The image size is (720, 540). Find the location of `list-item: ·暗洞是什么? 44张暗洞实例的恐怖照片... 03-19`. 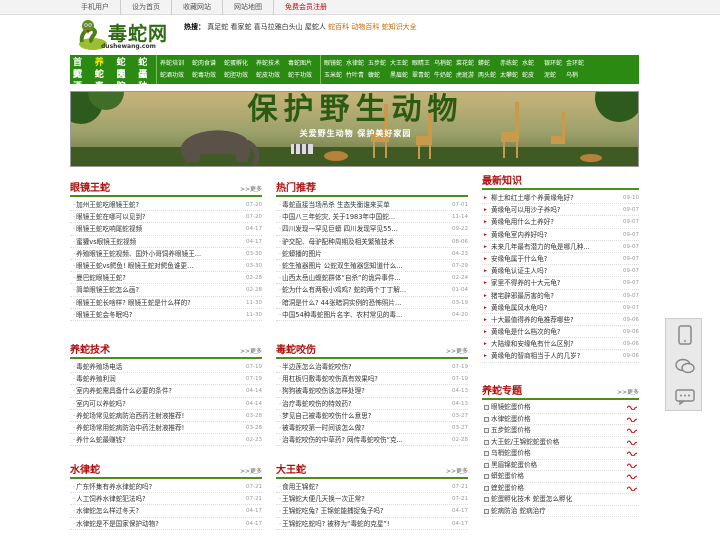

list-item: ·暗洞是什么? 44张暗洞实例的恐怖照片... 03-19 is located at coordinates (372, 302).